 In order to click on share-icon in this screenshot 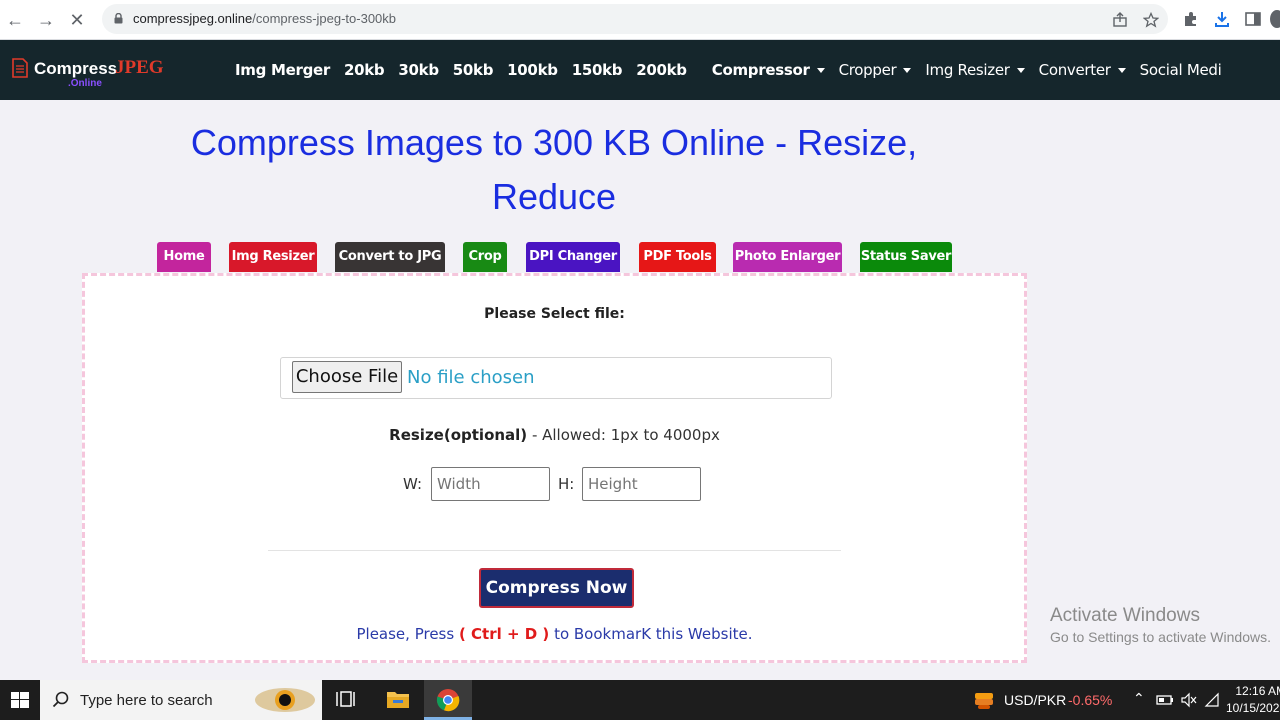, I will do `click(1120, 20)`.